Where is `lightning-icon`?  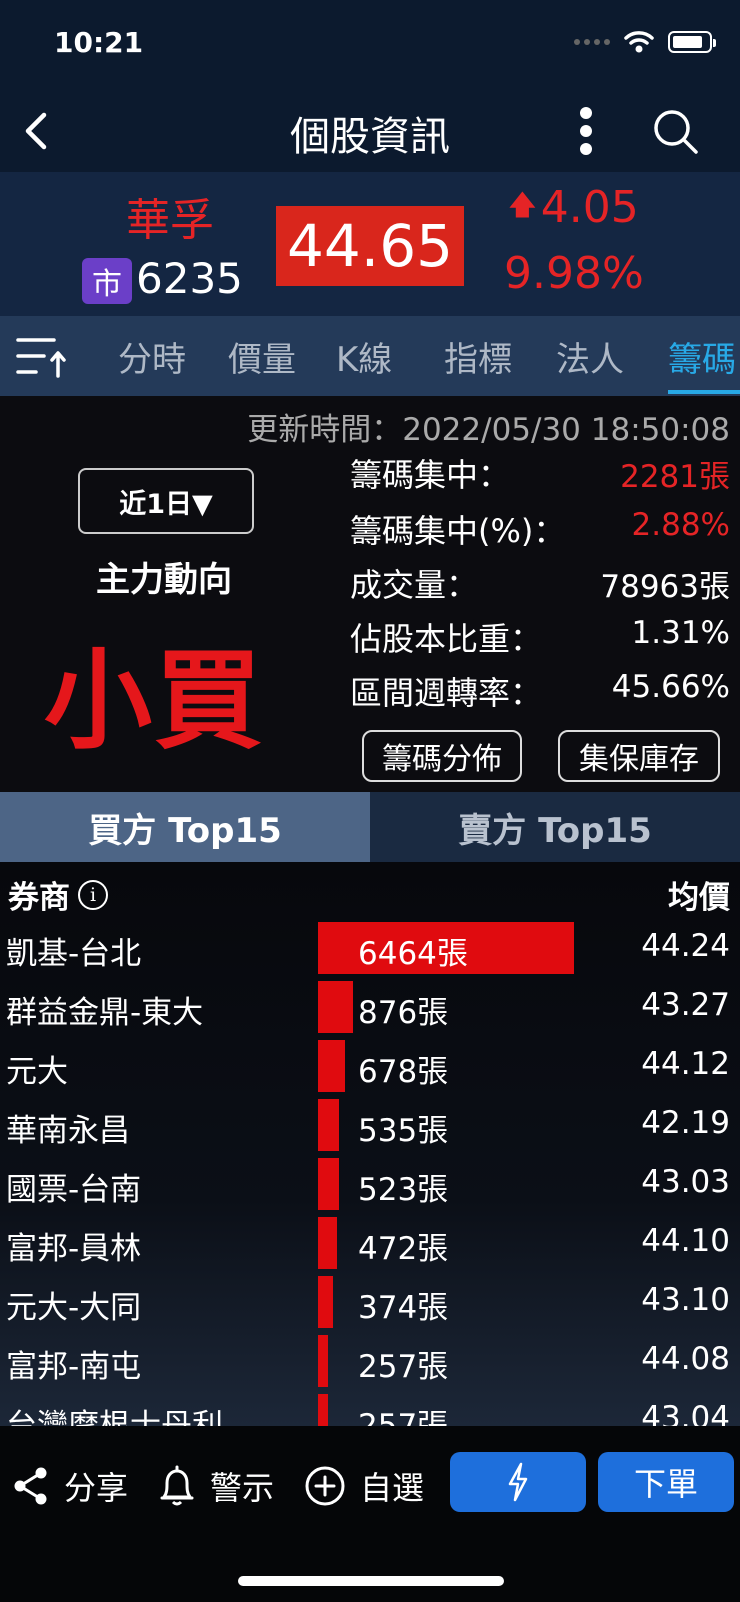
lightning-icon is located at coordinates (518, 1482).